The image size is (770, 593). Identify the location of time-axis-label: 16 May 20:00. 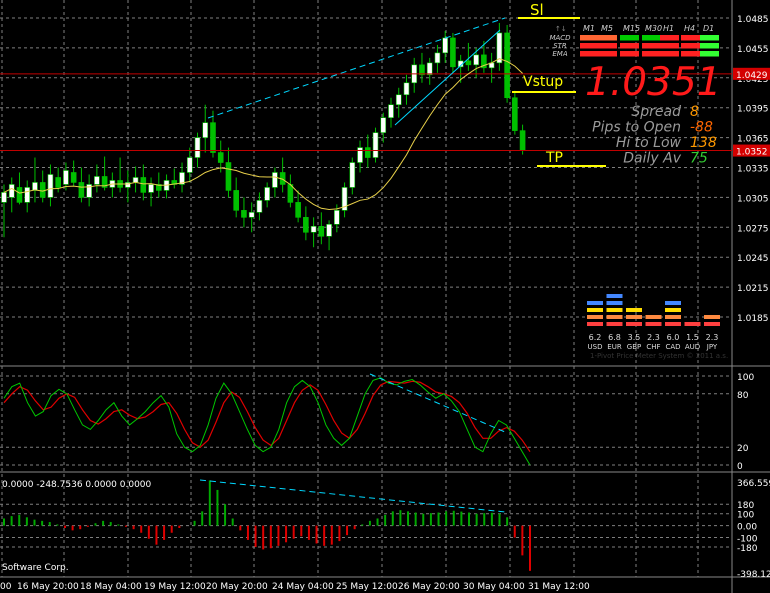
(48, 587).